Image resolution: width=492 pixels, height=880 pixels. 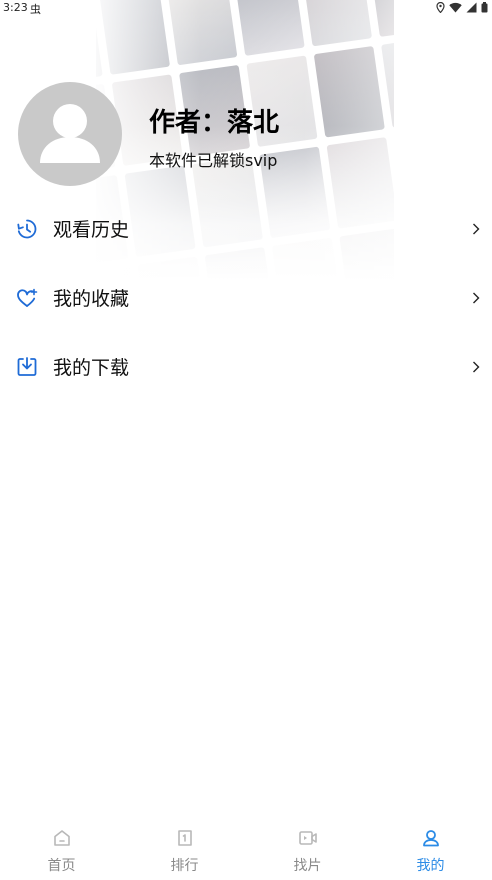 What do you see at coordinates (15, 7) in the screenshot?
I see `status-time: 3:23` at bounding box center [15, 7].